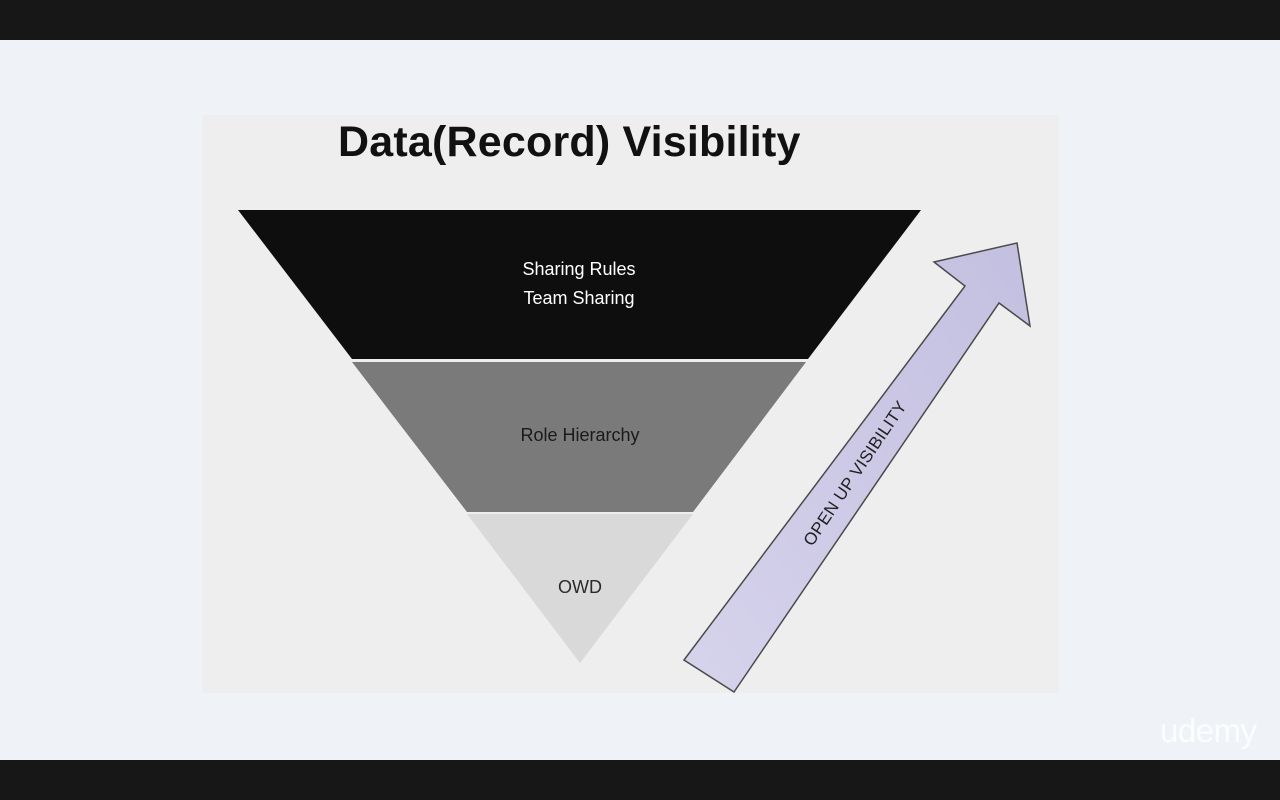 The height and width of the screenshot is (800, 1280). I want to click on letterbox-bottom, so click(640, 780).